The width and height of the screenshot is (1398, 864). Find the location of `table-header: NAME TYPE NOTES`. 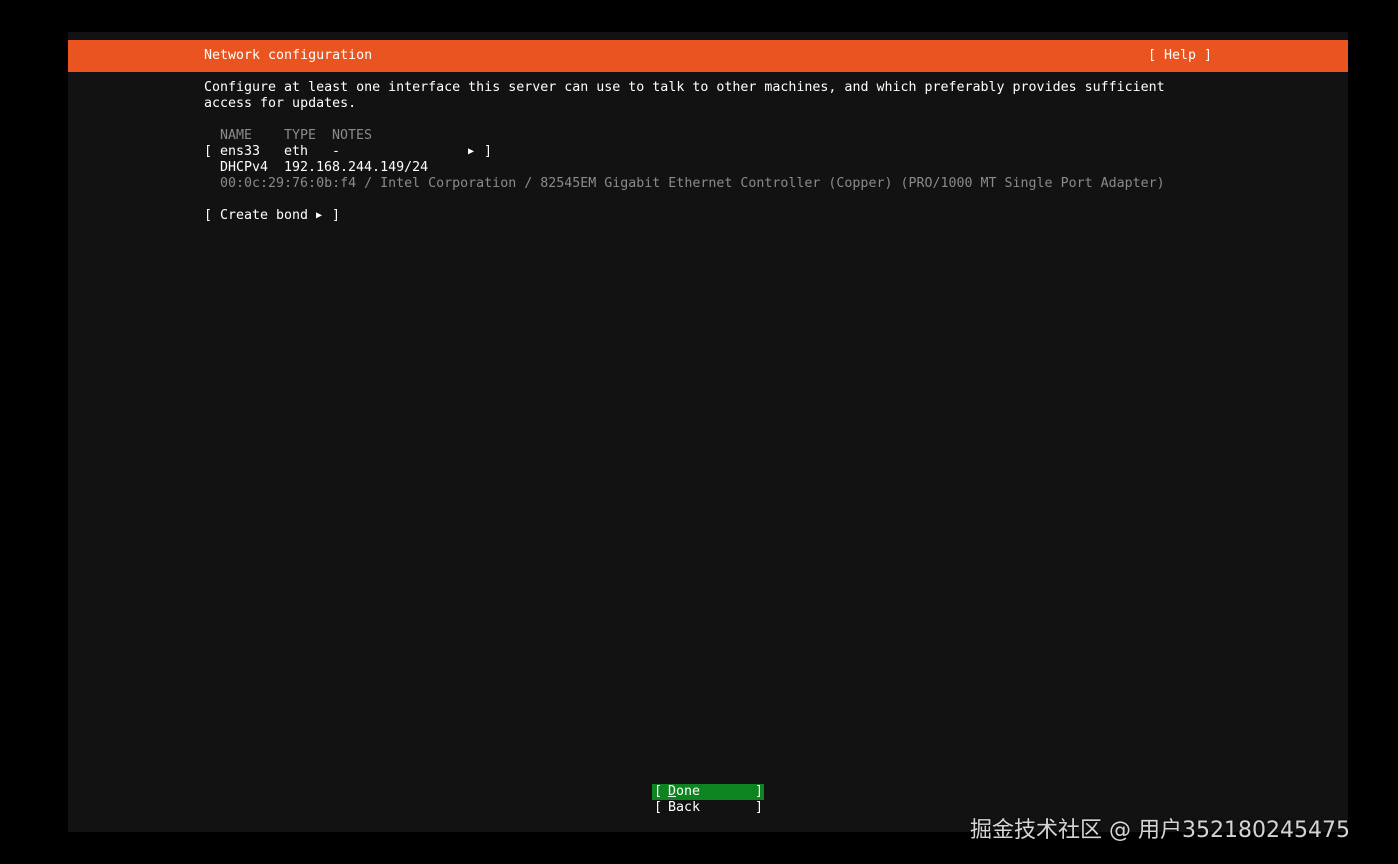

table-header: NAME TYPE NOTES is located at coordinates (288, 136).